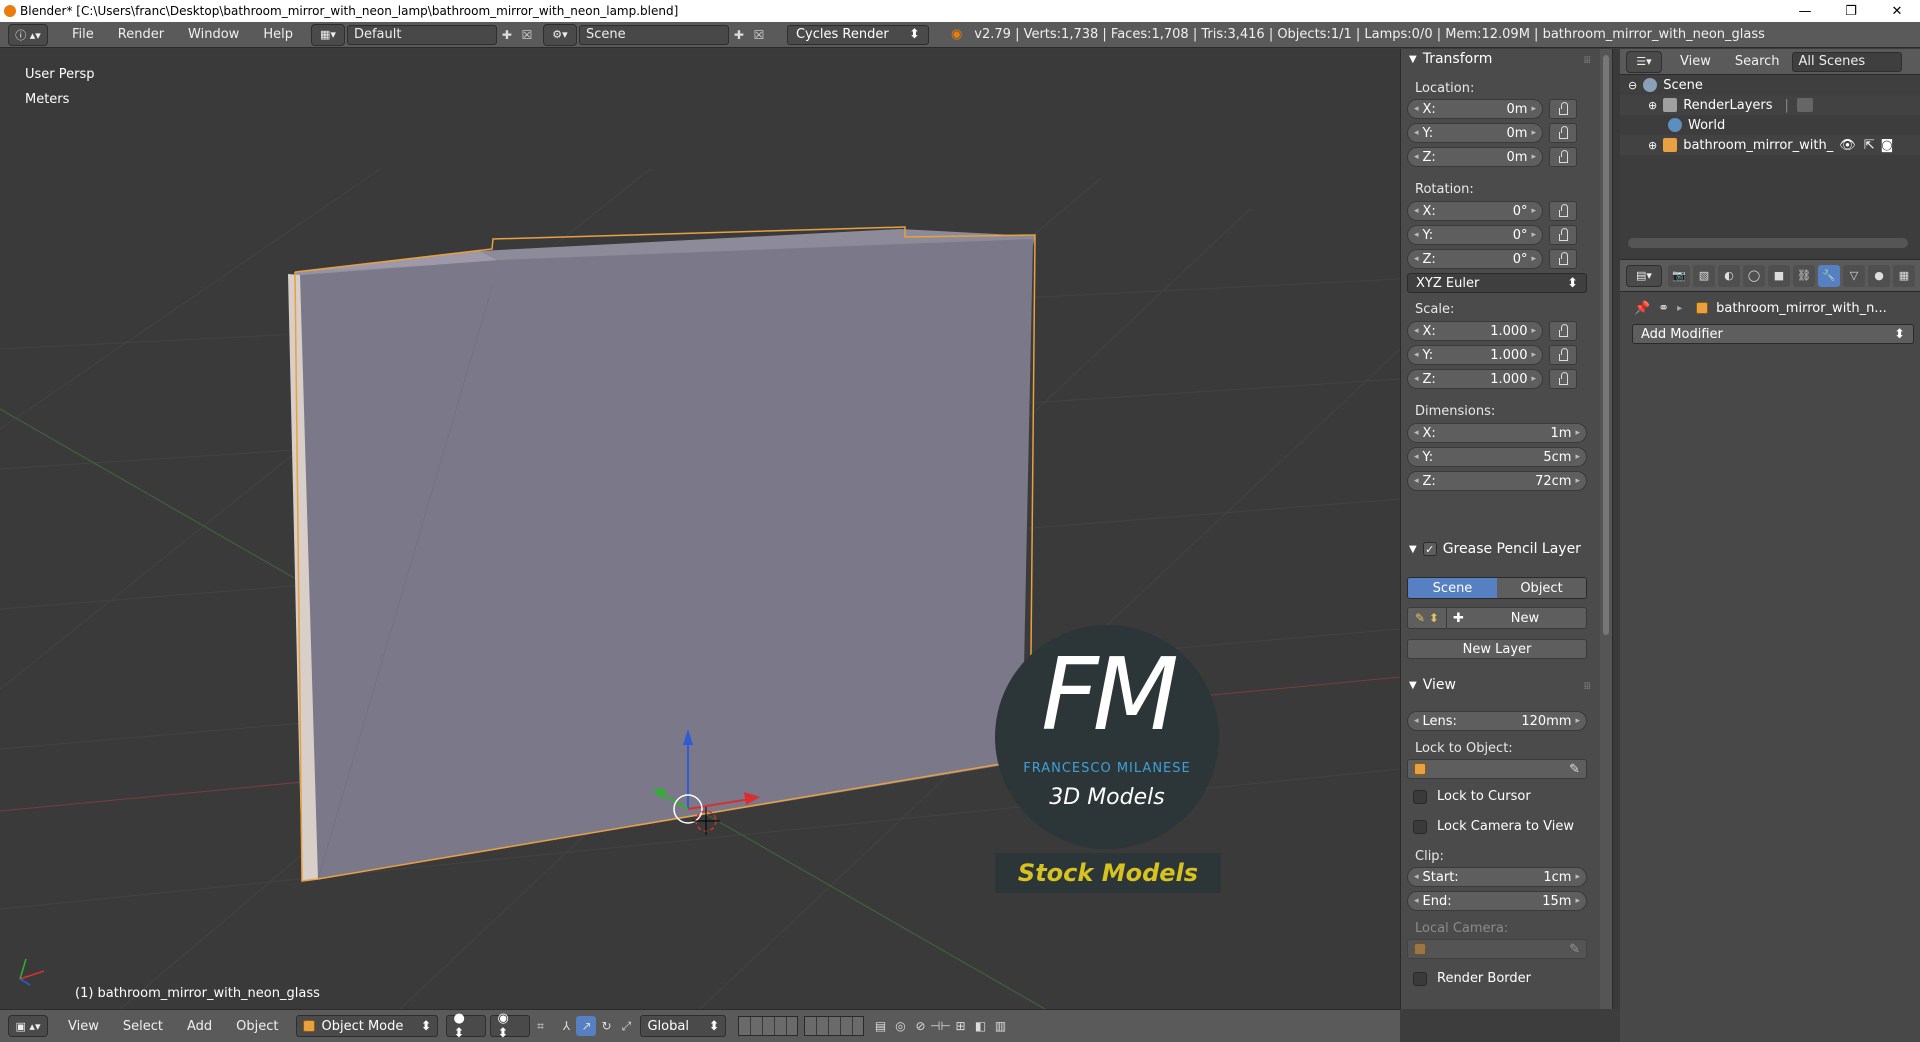  Describe the element at coordinates (527, 35) in the screenshot. I see `remove-layout-icon: ☒` at that location.